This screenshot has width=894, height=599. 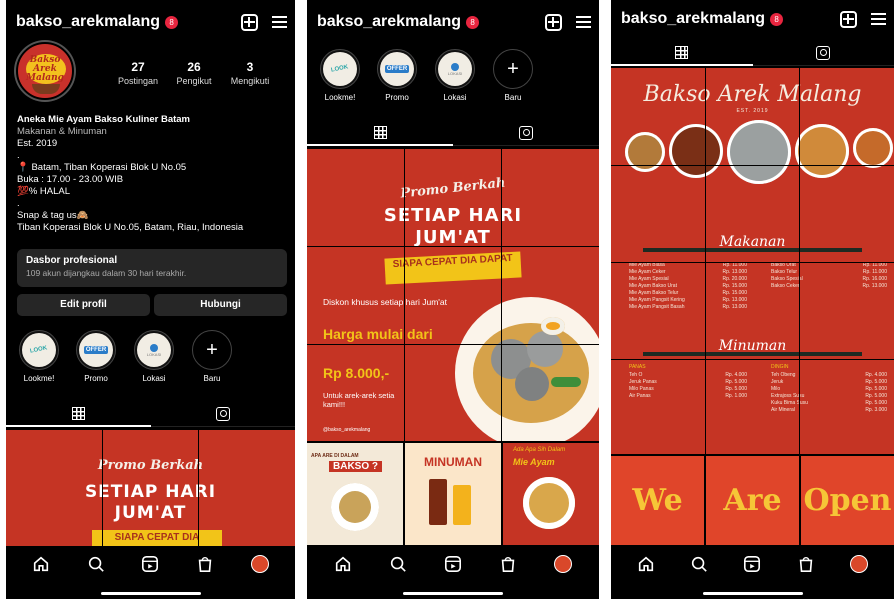 I want to click on menu-row: Mie Ayam Biasa Rp. 11.000, so click(x=688, y=265).